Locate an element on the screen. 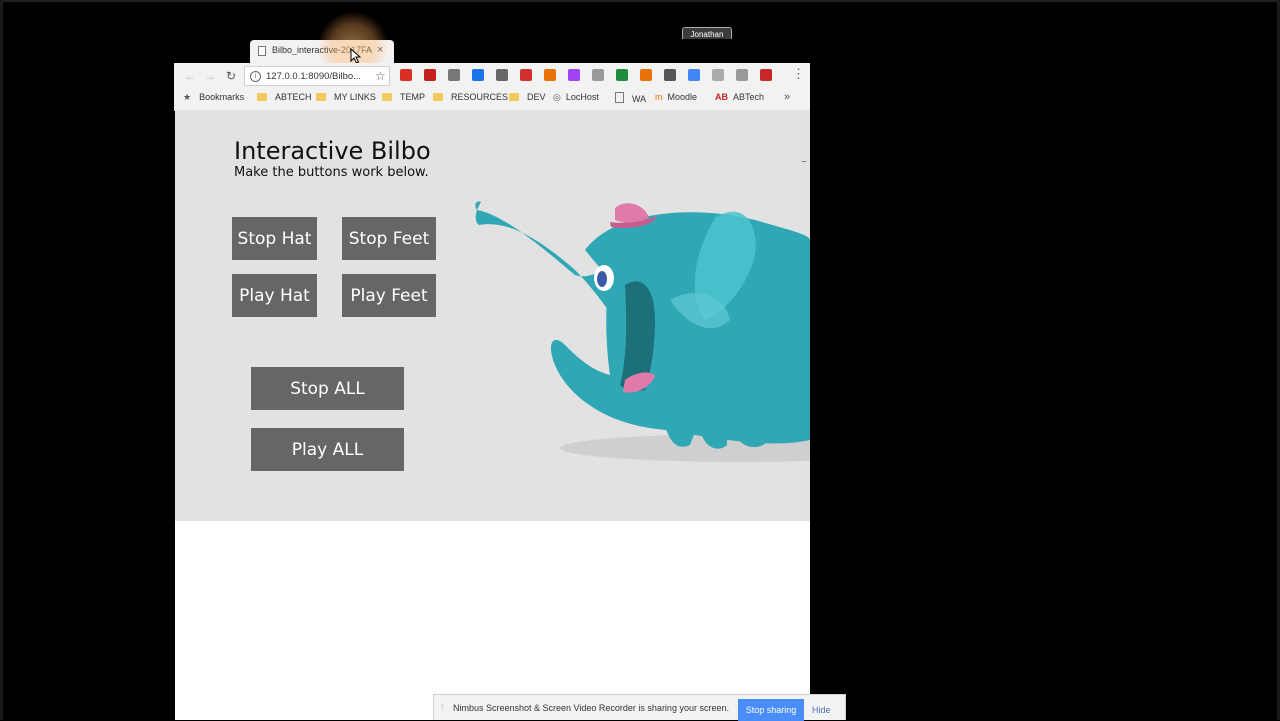  bookmark-item-resources: RESOURCES is located at coordinates (470, 97).